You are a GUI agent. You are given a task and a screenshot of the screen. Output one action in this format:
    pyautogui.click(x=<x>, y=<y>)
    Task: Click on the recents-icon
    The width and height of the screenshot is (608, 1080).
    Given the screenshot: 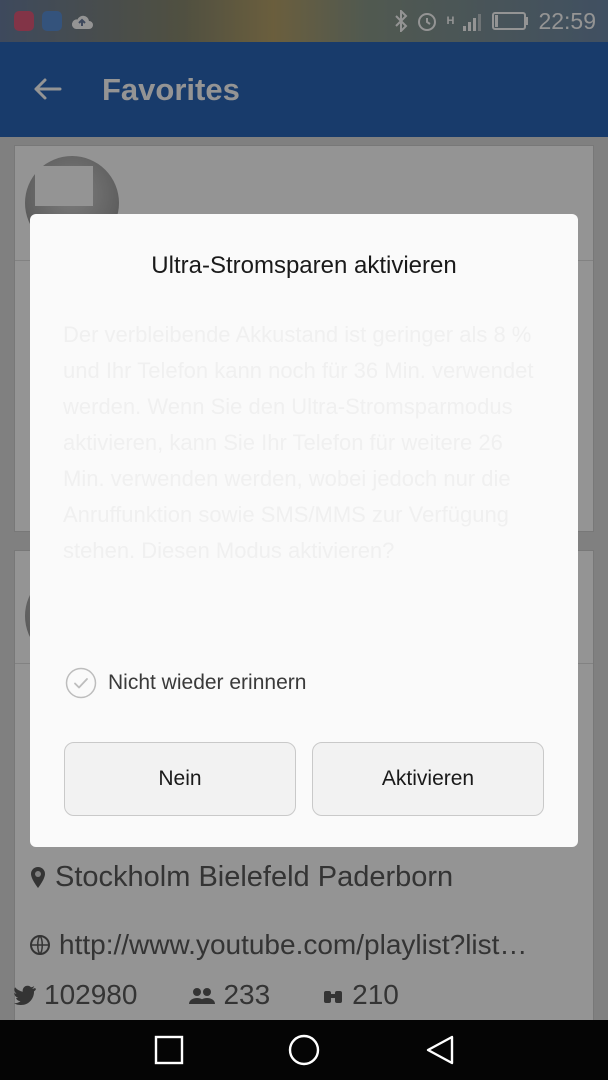 What is the action you would take?
    pyautogui.click(x=169, y=1050)
    